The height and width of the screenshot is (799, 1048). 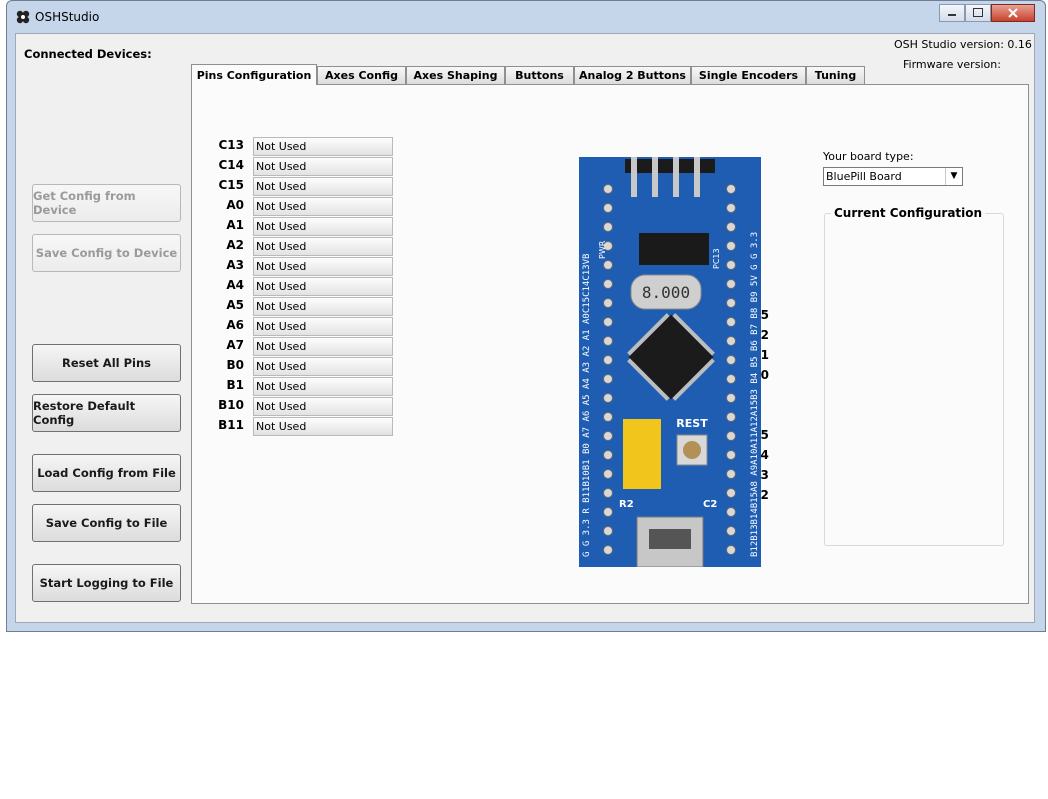 I want to click on pin-select-a2: Not Used, so click(x=323, y=246).